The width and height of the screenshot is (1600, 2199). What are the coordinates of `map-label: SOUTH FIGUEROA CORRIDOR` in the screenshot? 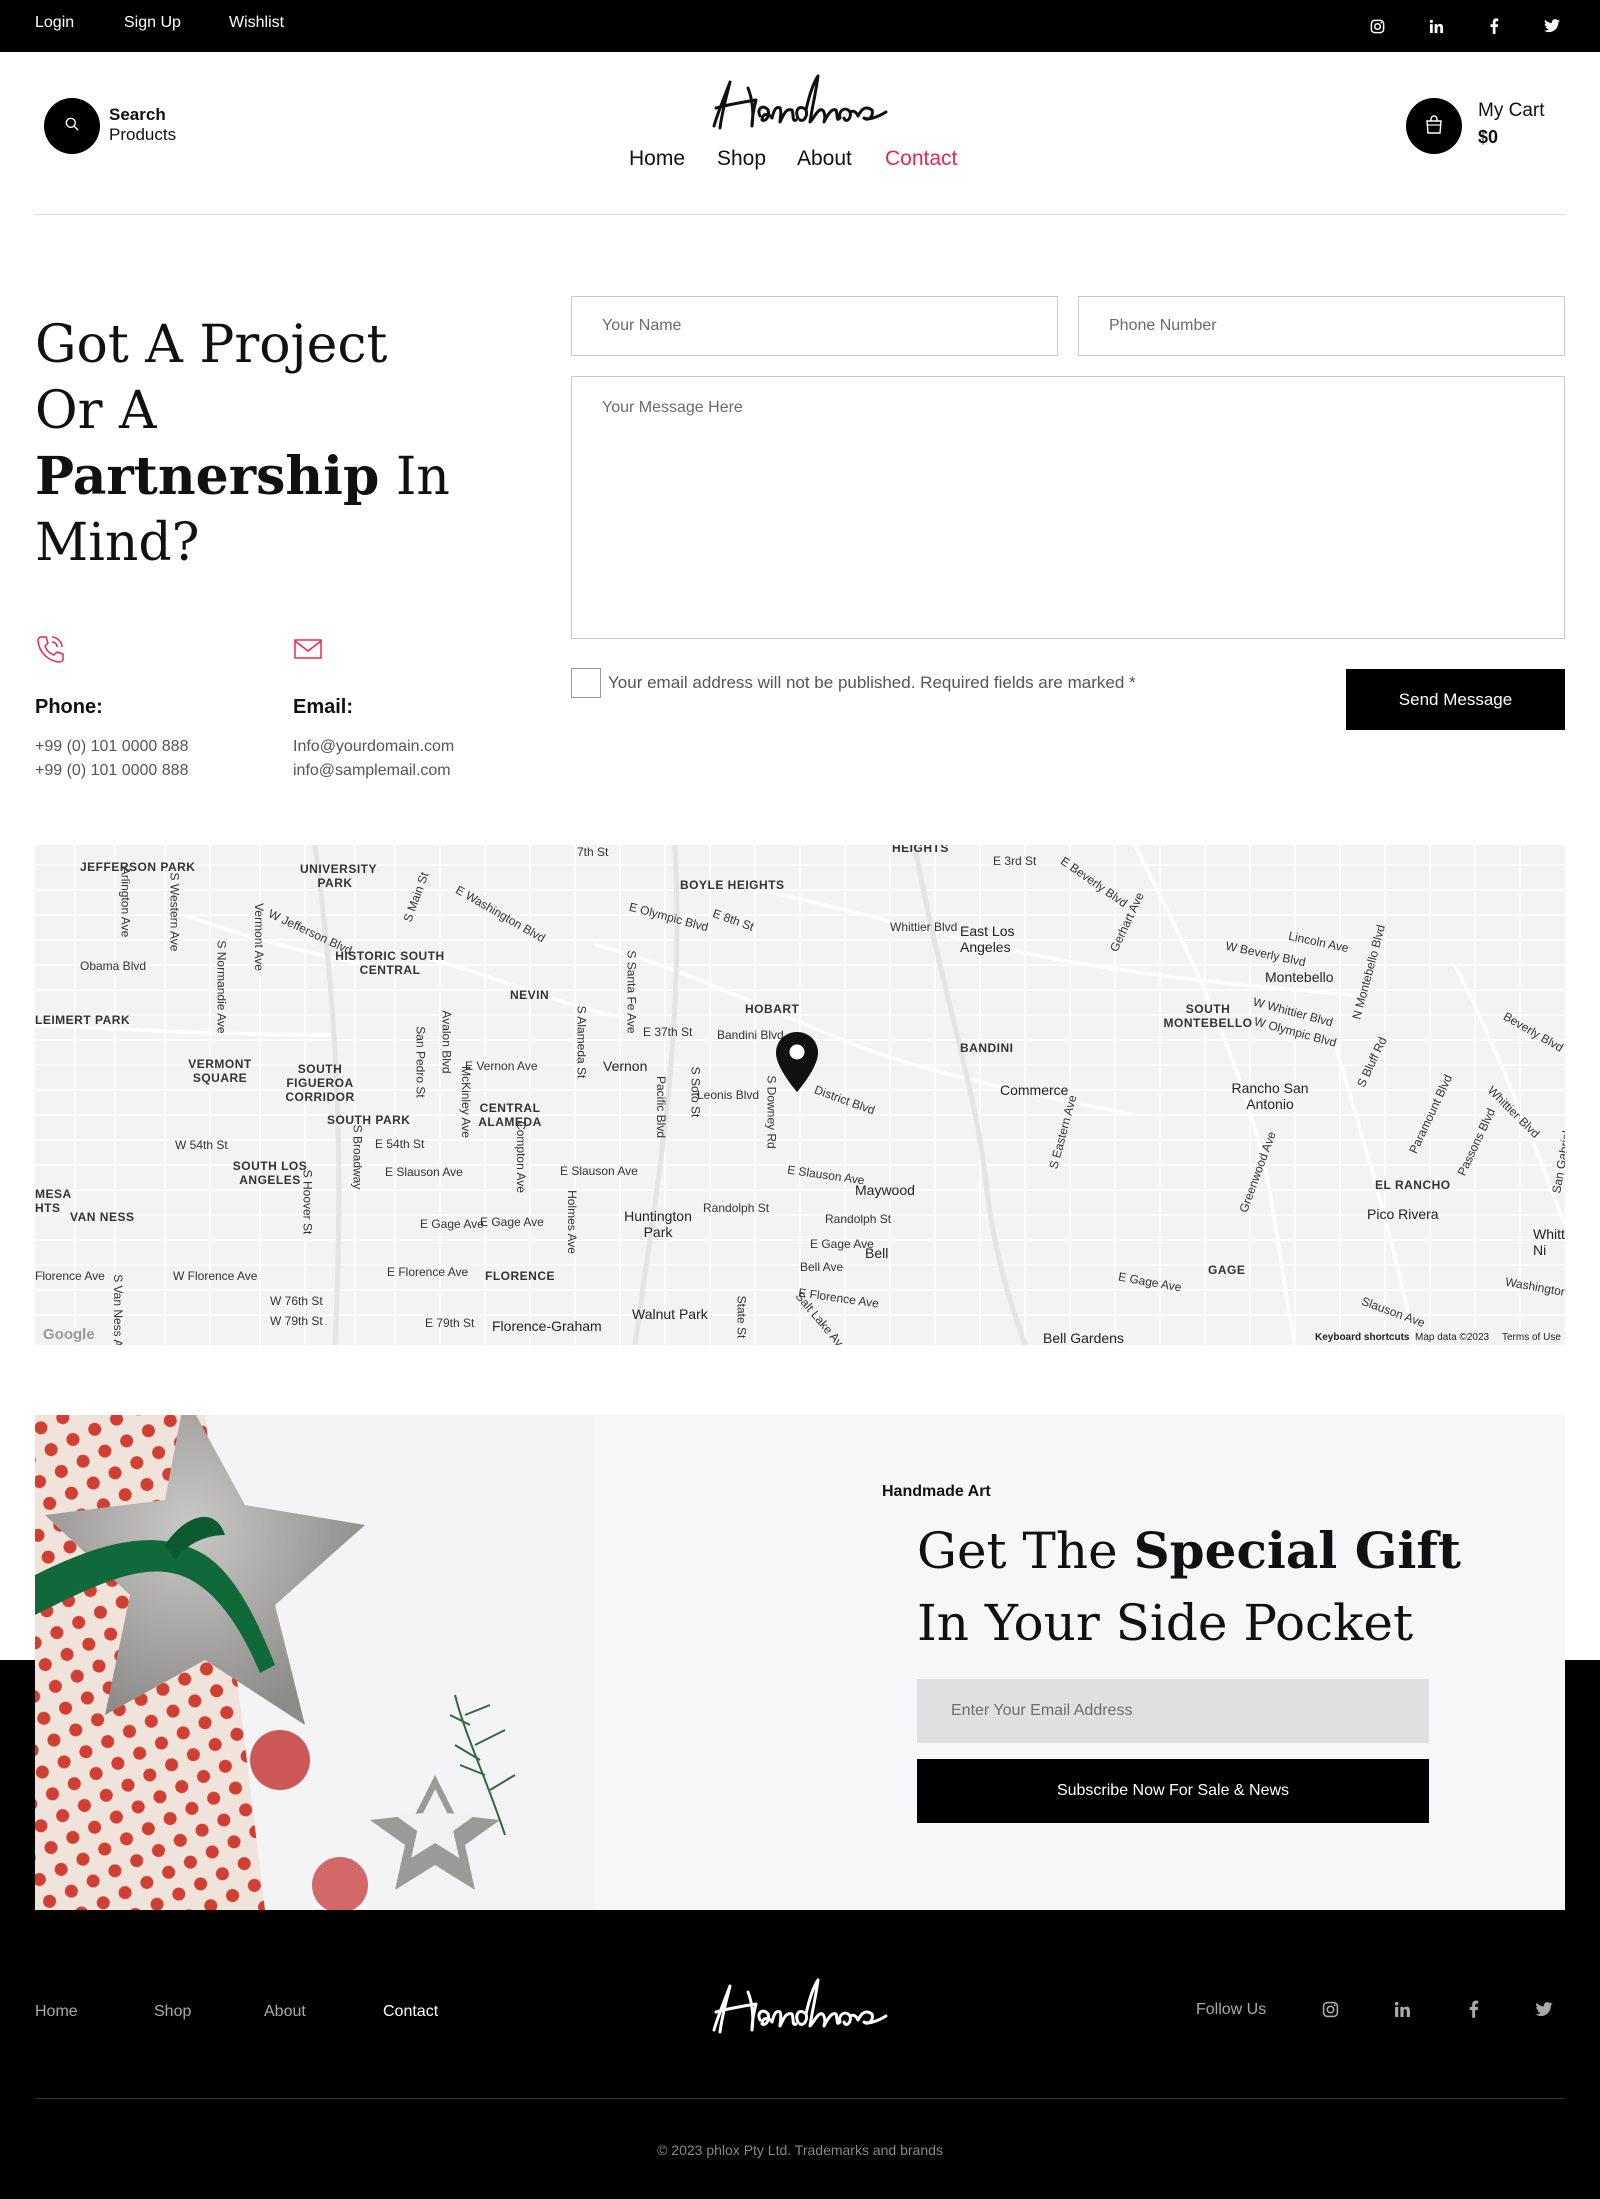 It's located at (320, 1083).